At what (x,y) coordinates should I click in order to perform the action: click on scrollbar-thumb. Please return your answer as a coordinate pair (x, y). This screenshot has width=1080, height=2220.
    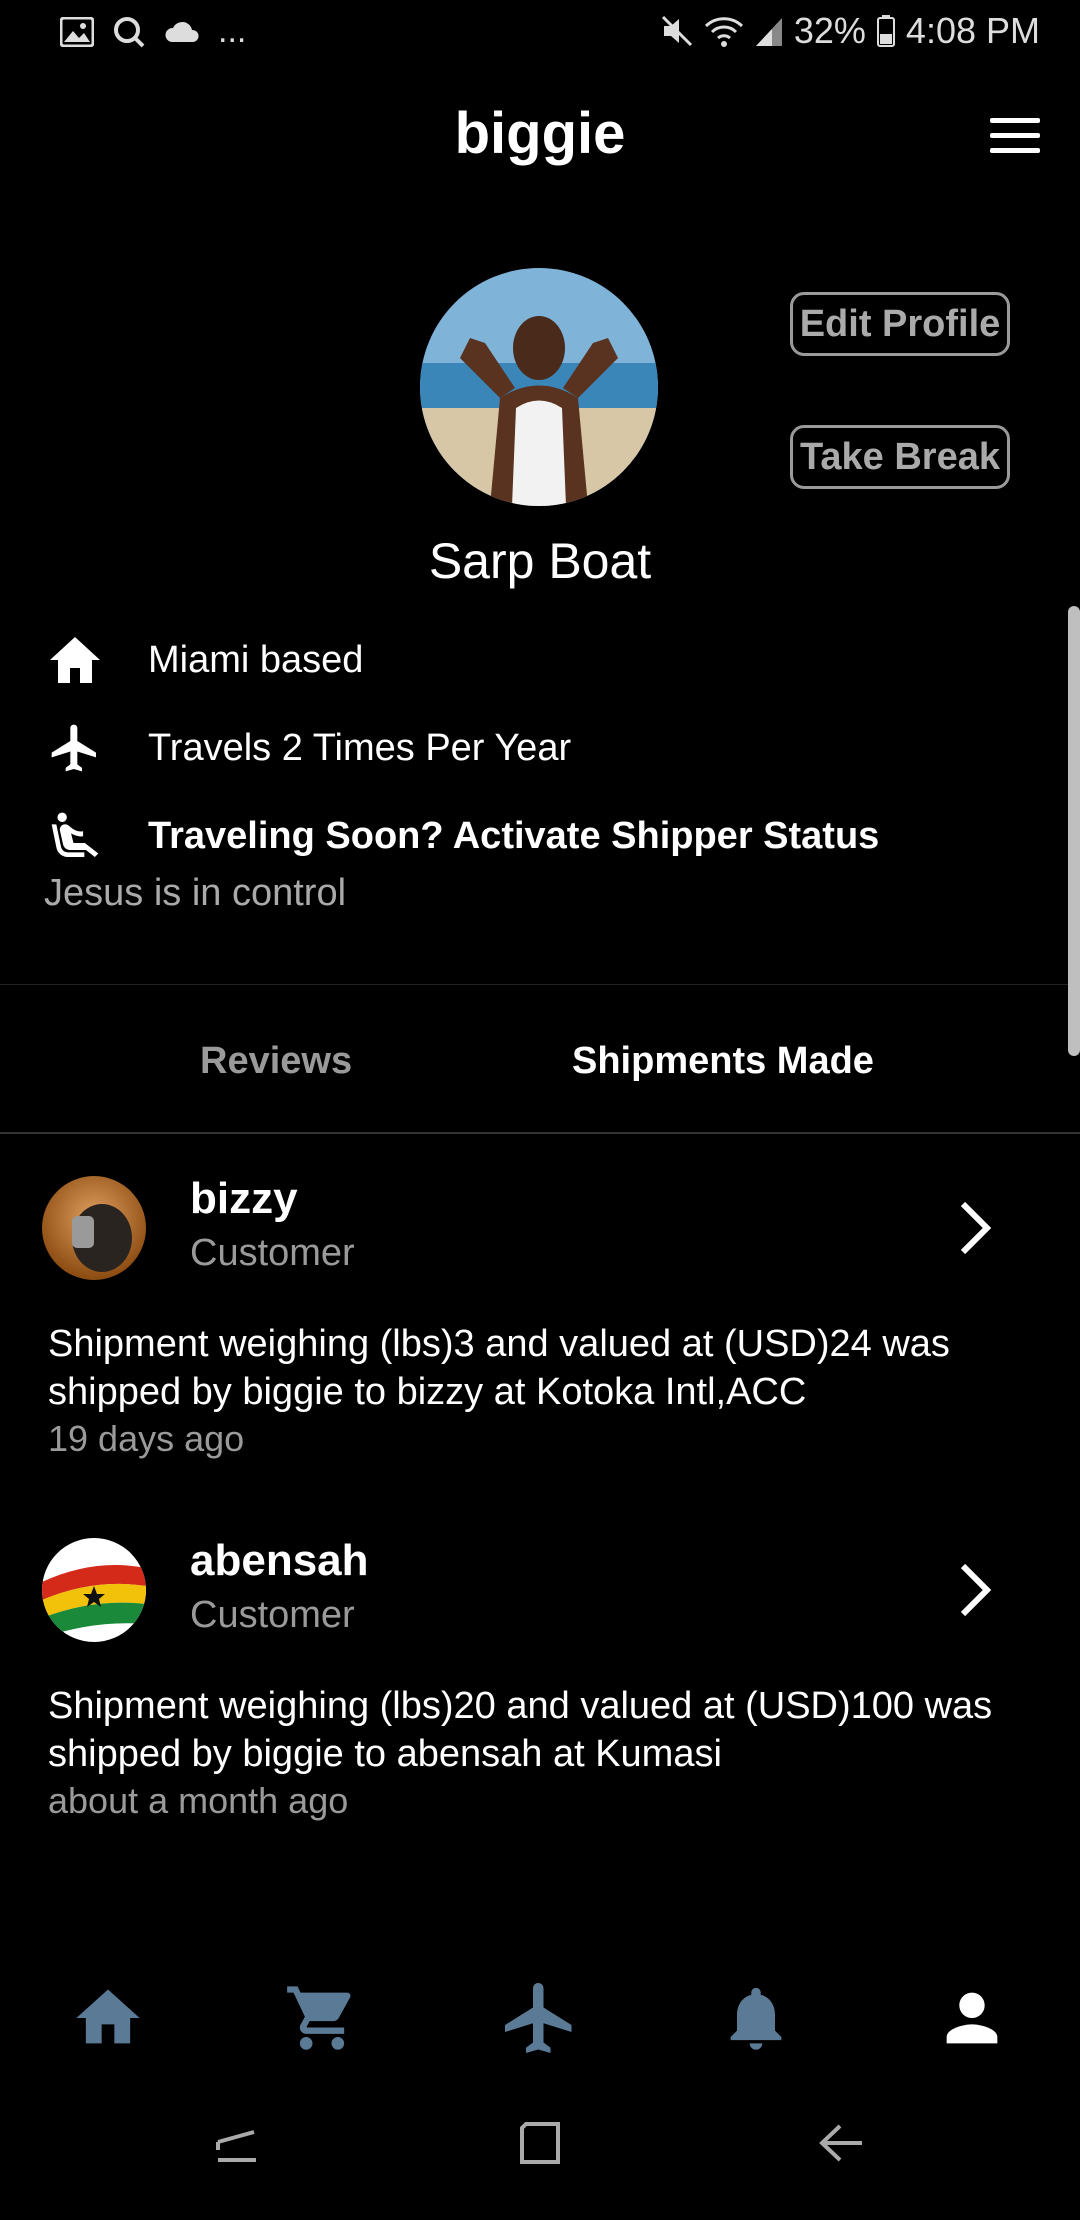
    Looking at the image, I should click on (1074, 831).